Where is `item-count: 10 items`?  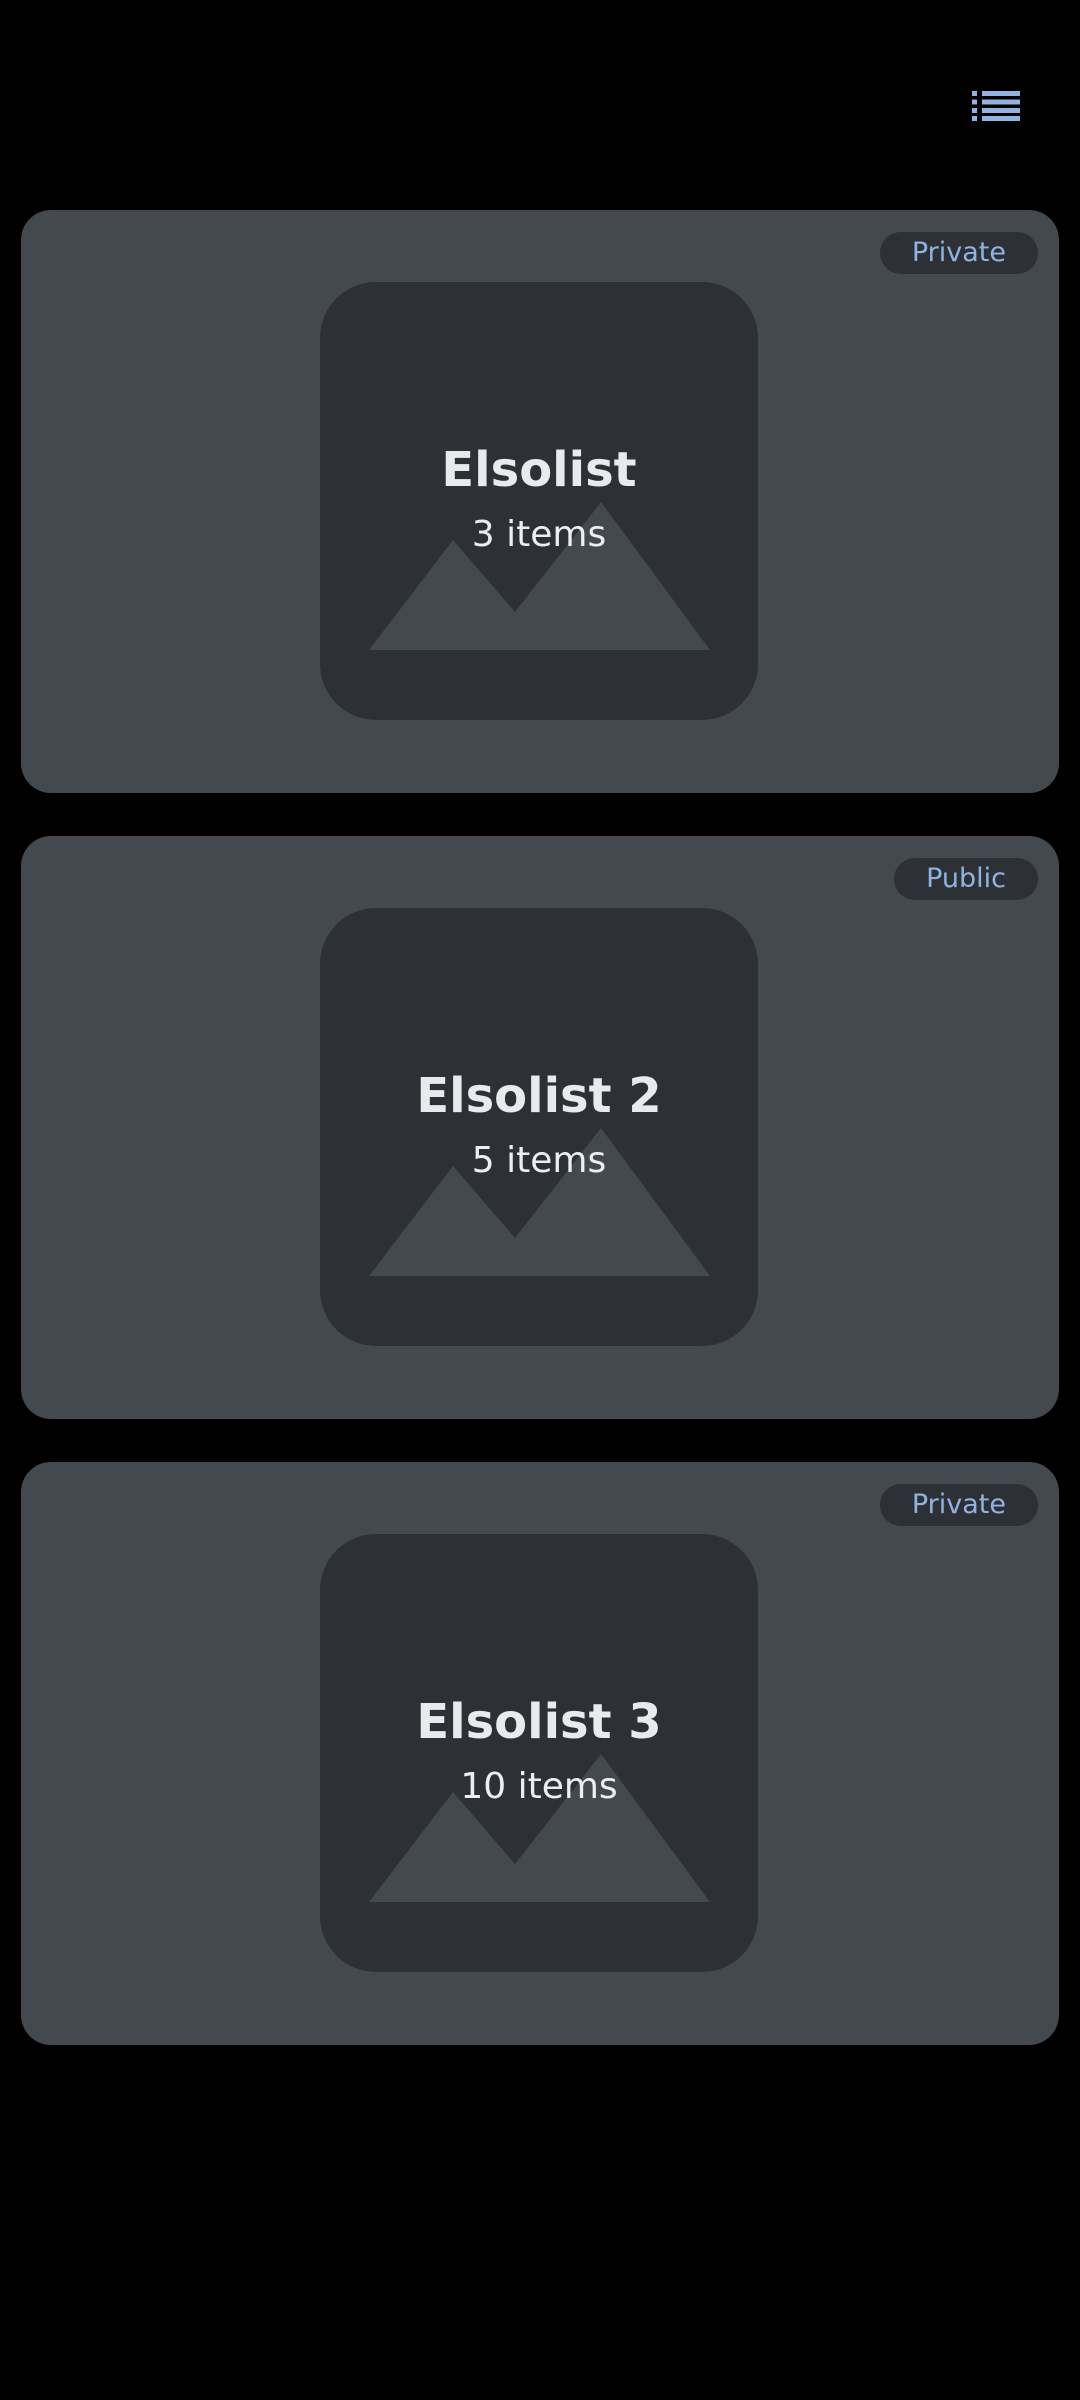
item-count: 10 items is located at coordinates (539, 1786).